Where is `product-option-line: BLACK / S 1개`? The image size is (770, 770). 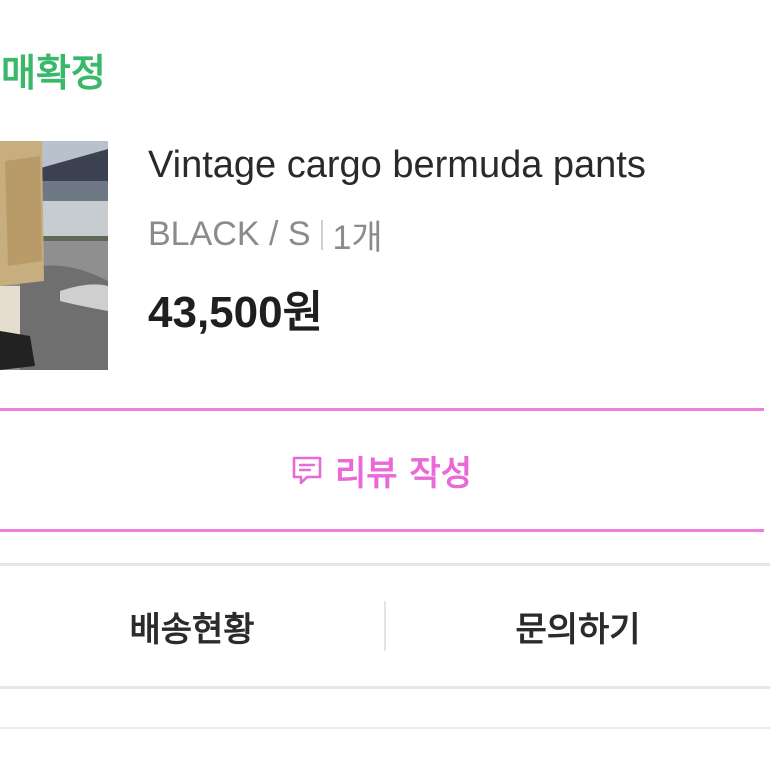
product-option-line: BLACK / S 1개 is located at coordinates (265, 234).